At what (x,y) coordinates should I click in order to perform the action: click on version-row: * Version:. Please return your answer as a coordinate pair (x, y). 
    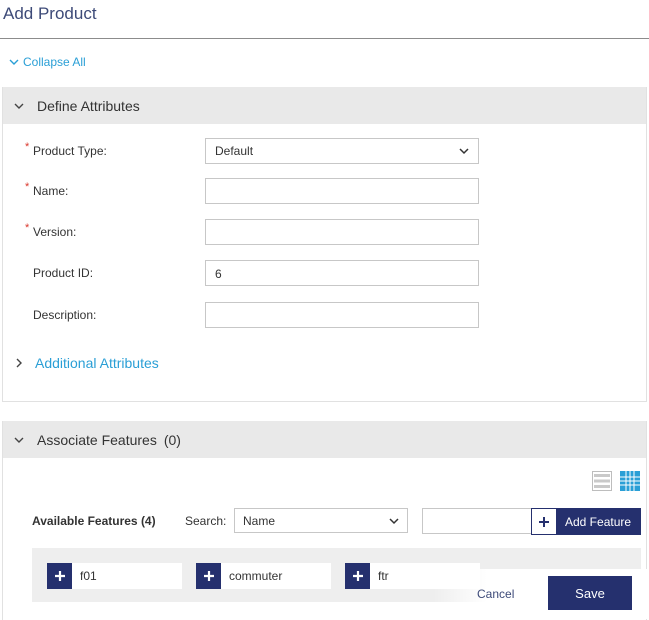
    Looking at the image, I should click on (324, 232).